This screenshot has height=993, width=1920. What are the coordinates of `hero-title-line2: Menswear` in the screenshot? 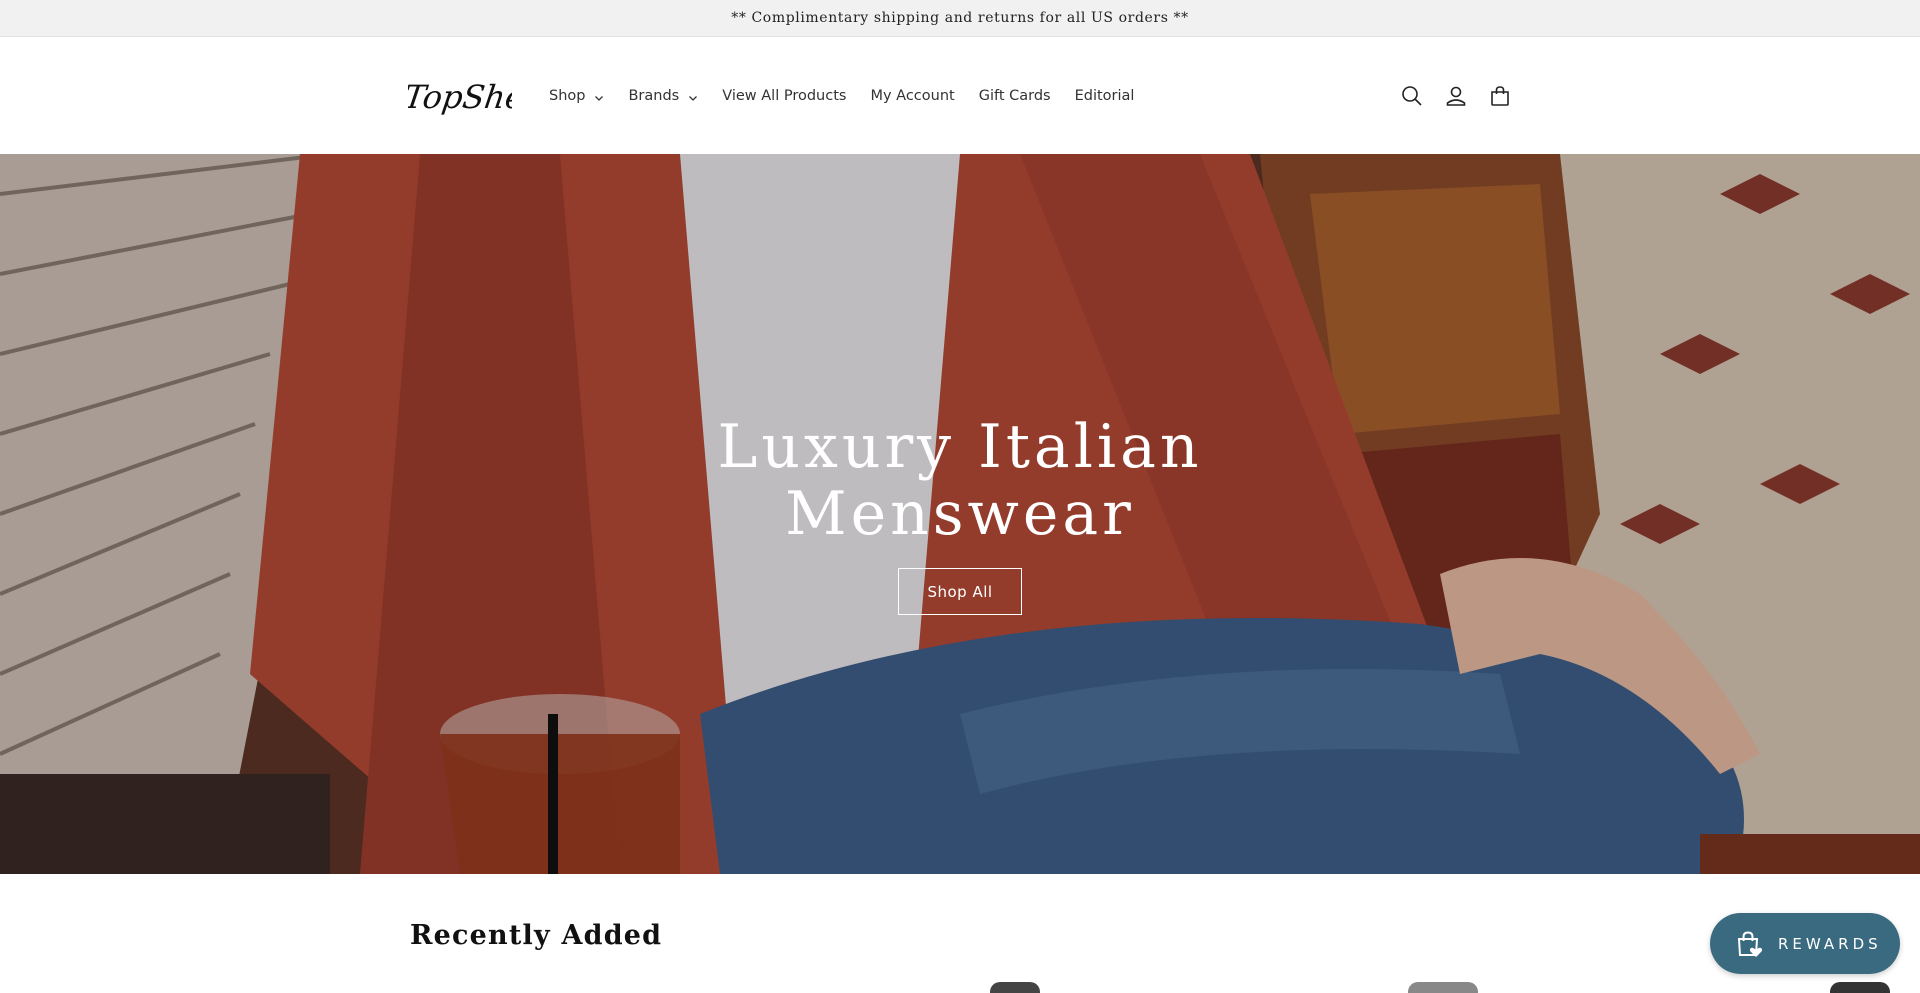 It's located at (960, 514).